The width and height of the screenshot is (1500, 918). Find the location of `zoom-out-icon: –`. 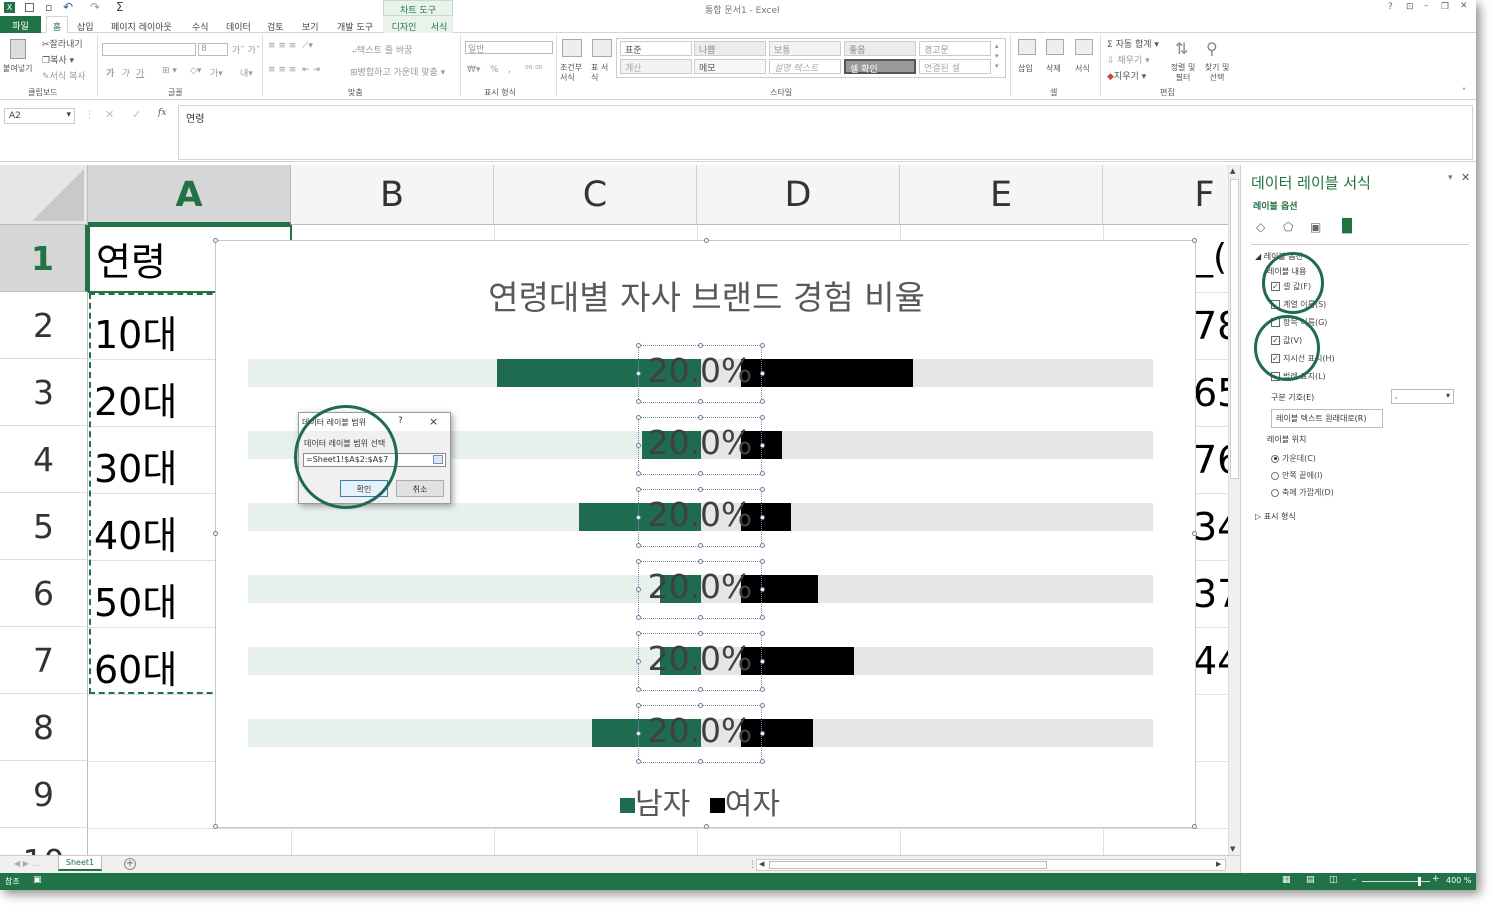

zoom-out-icon: – is located at coordinates (1354, 880).